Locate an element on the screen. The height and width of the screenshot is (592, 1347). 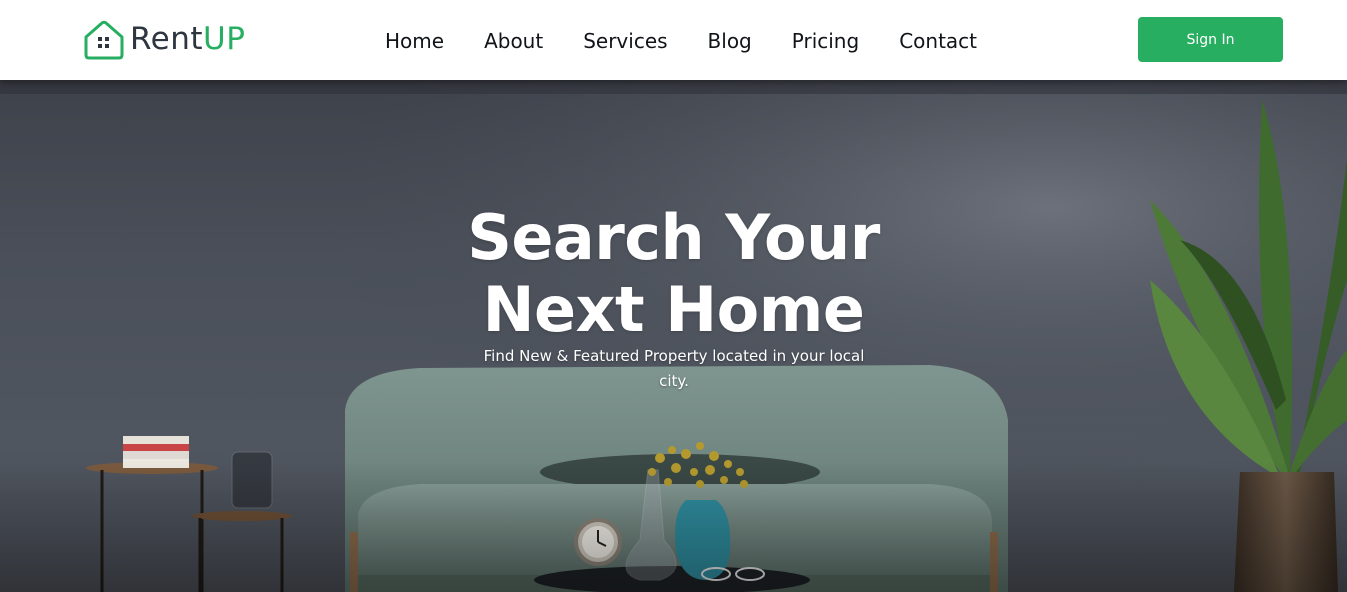
nav-about: About is located at coordinates (513, 41).